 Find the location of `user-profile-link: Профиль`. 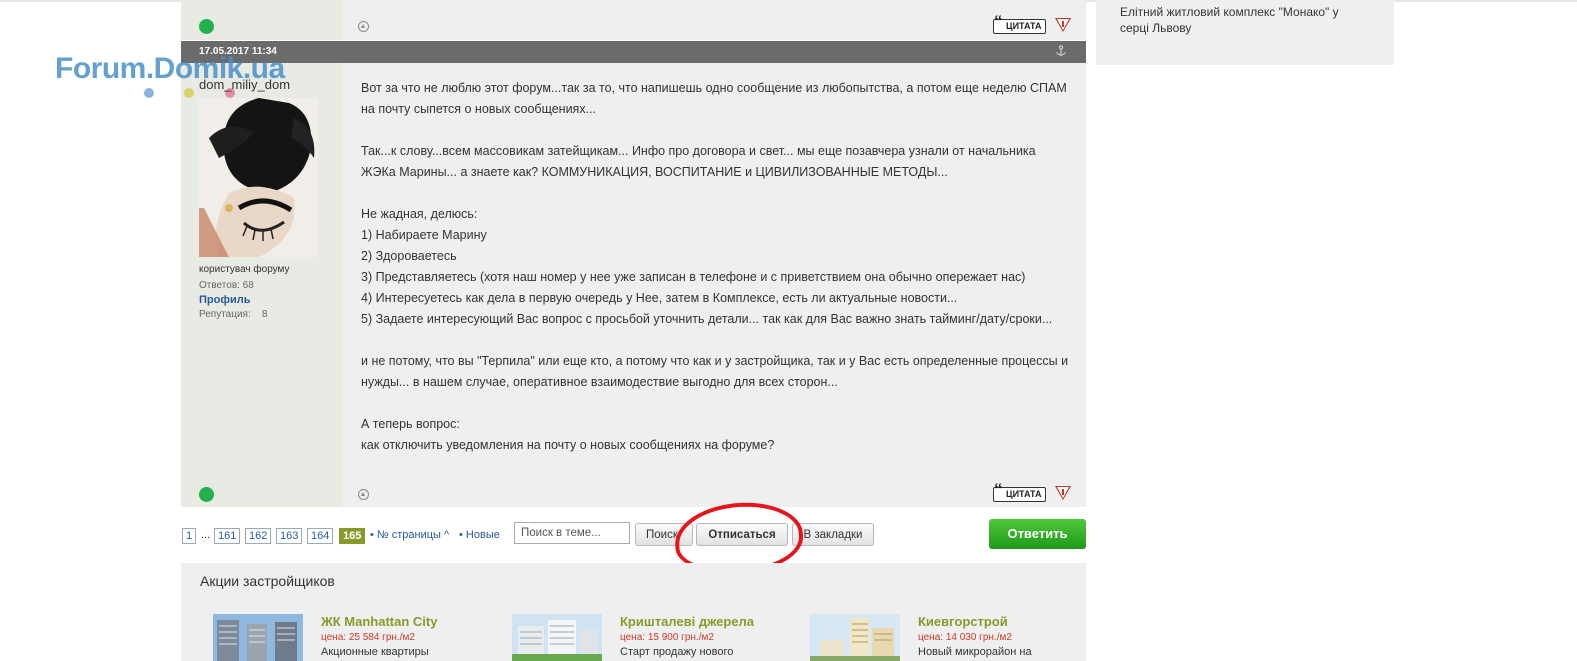

user-profile-link: Профиль is located at coordinates (224, 300).